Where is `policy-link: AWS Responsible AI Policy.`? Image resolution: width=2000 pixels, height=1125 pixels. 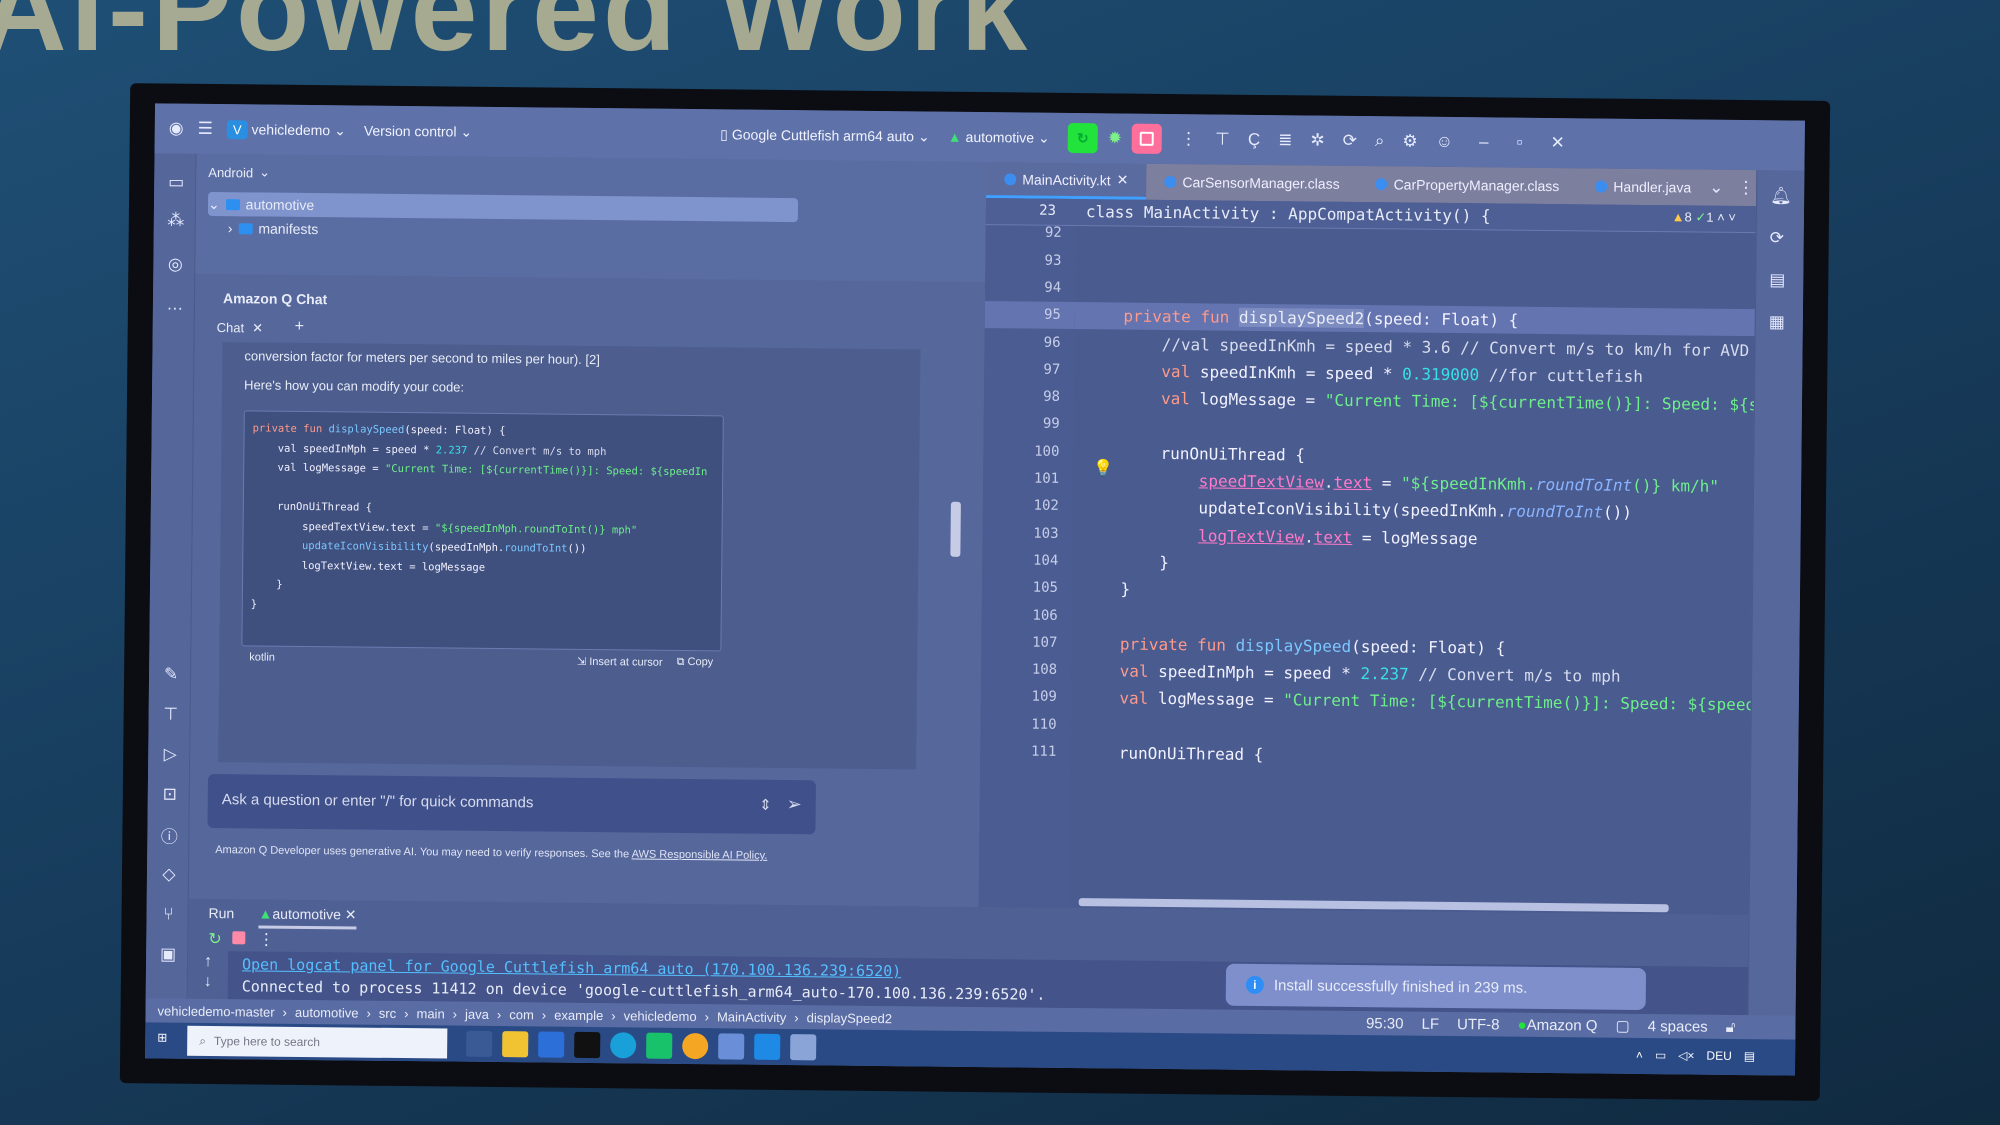
policy-link: AWS Responsible AI Policy. is located at coordinates (700, 854).